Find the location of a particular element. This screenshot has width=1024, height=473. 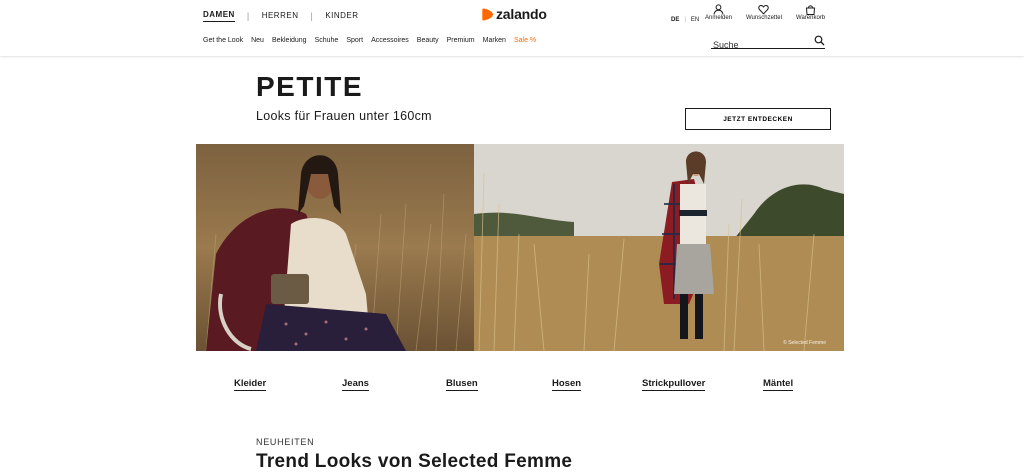

gender-tab-herren: HERREN is located at coordinates (280, 16).